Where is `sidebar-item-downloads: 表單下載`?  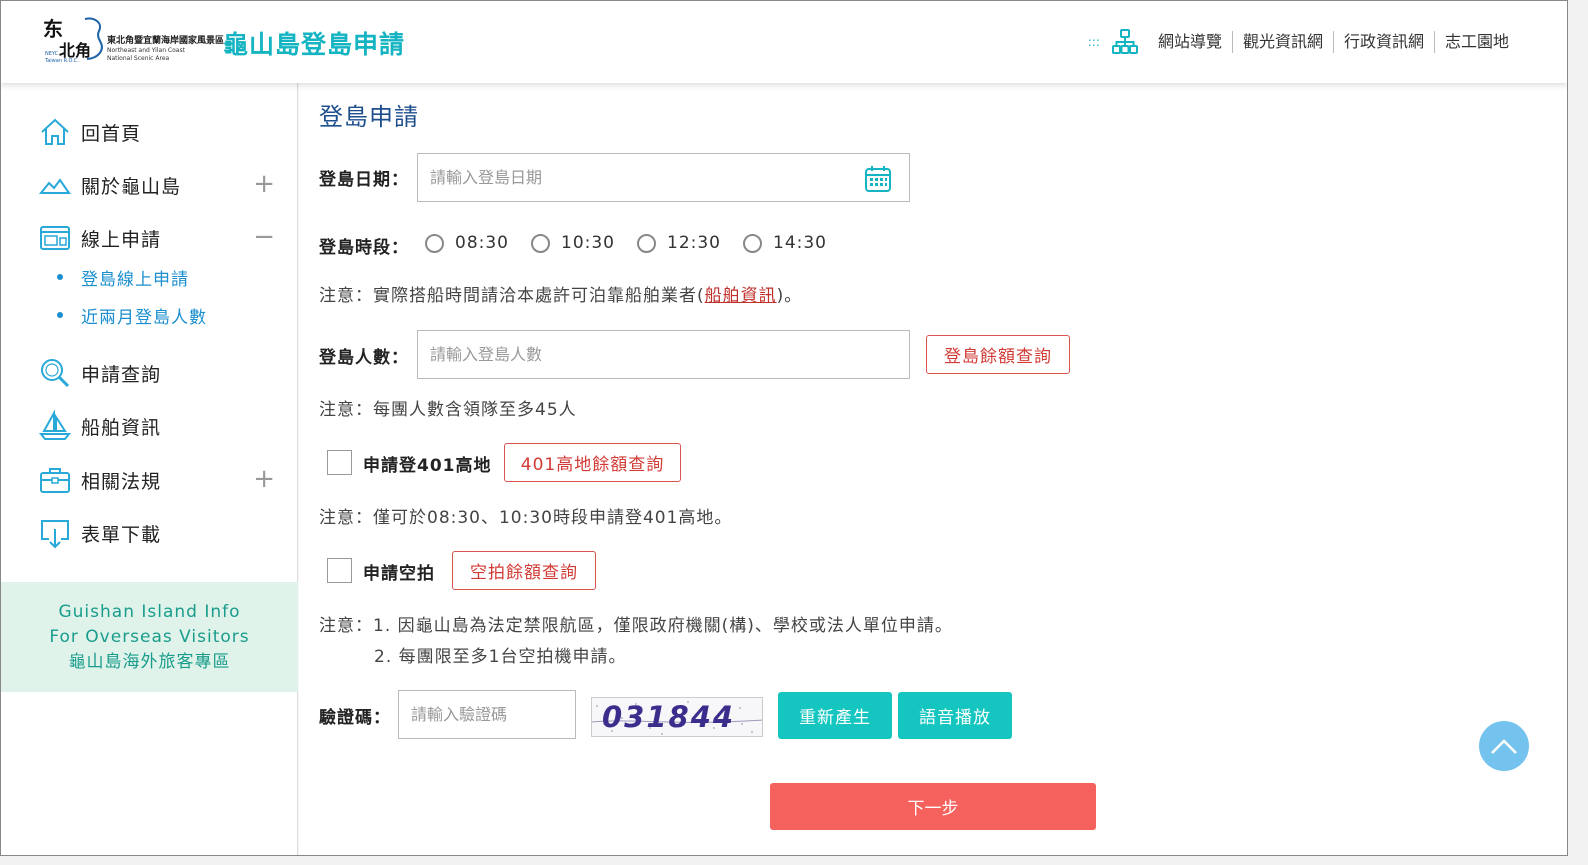
sidebar-item-downloads: 表單下載 is located at coordinates (159, 533).